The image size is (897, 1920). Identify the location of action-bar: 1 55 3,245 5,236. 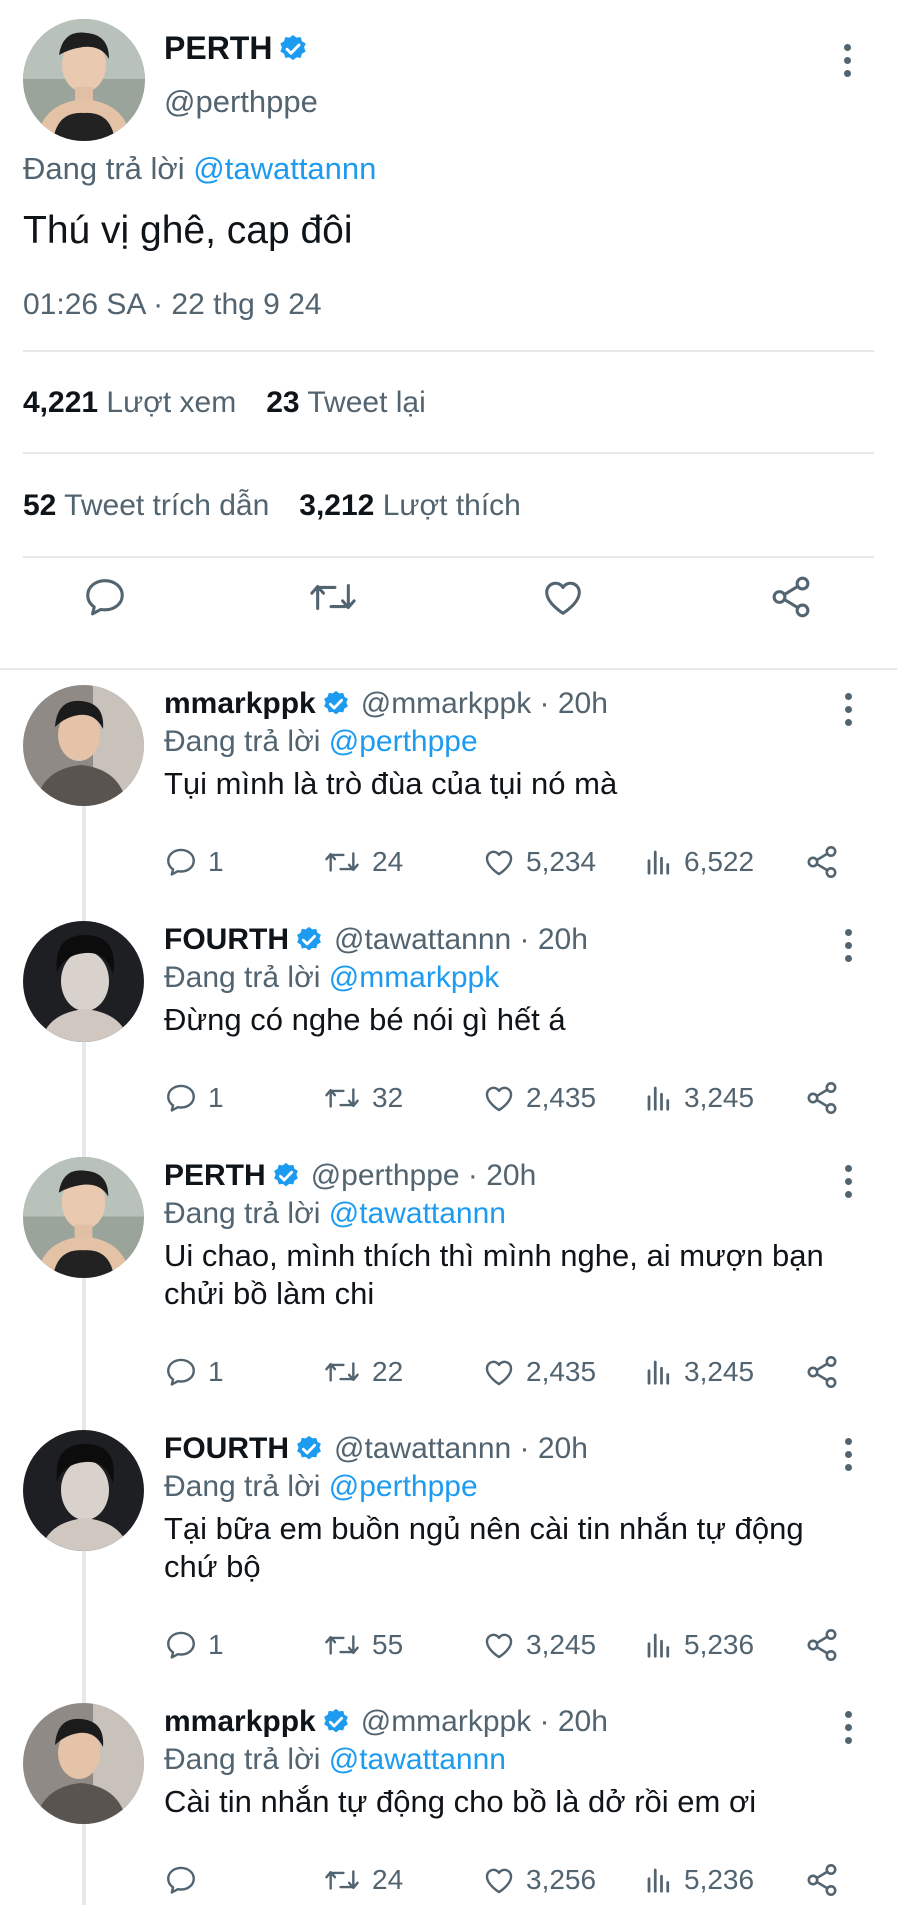
(519, 1645).